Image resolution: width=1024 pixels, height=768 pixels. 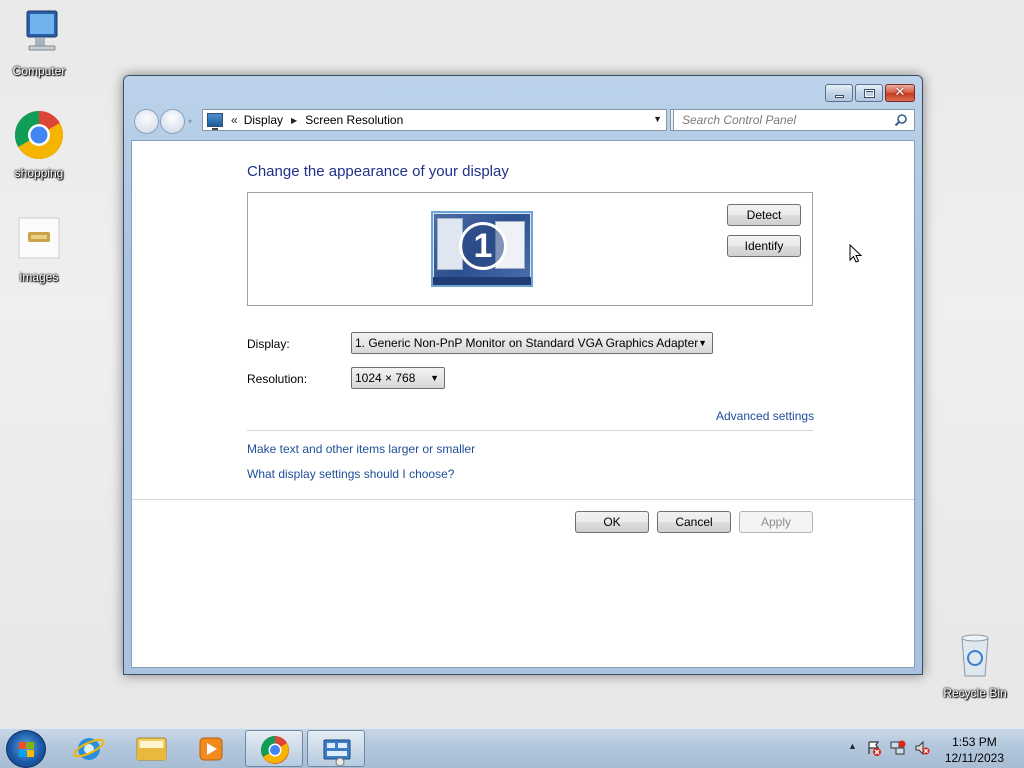 I want to click on taskbar: ▲ 1:53 PM 12/11/2023, so click(x=512, y=748).